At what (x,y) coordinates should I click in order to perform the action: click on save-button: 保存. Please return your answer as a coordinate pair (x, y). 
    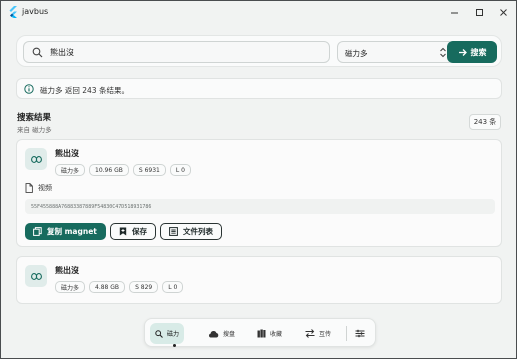
    Looking at the image, I should click on (133, 231).